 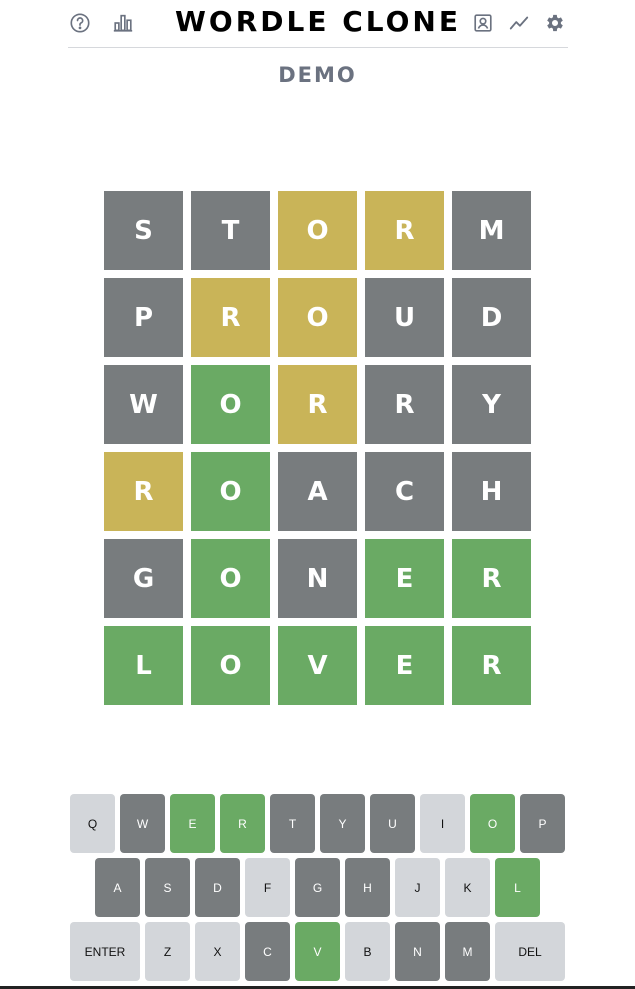 What do you see at coordinates (483, 23) in the screenshot?
I see `profile-icon` at bounding box center [483, 23].